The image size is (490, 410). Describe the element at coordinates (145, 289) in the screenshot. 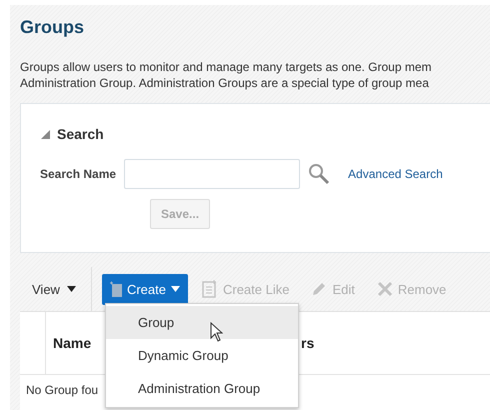

I see `toolbar-button: Create` at that location.